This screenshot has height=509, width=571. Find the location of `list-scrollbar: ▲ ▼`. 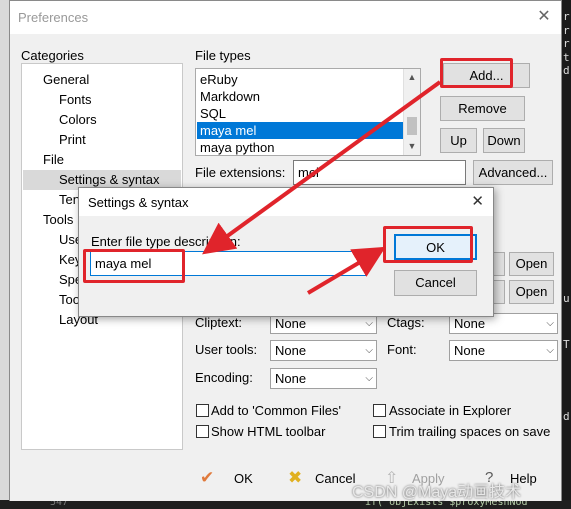

list-scrollbar: ▲ ▼ is located at coordinates (411, 112).